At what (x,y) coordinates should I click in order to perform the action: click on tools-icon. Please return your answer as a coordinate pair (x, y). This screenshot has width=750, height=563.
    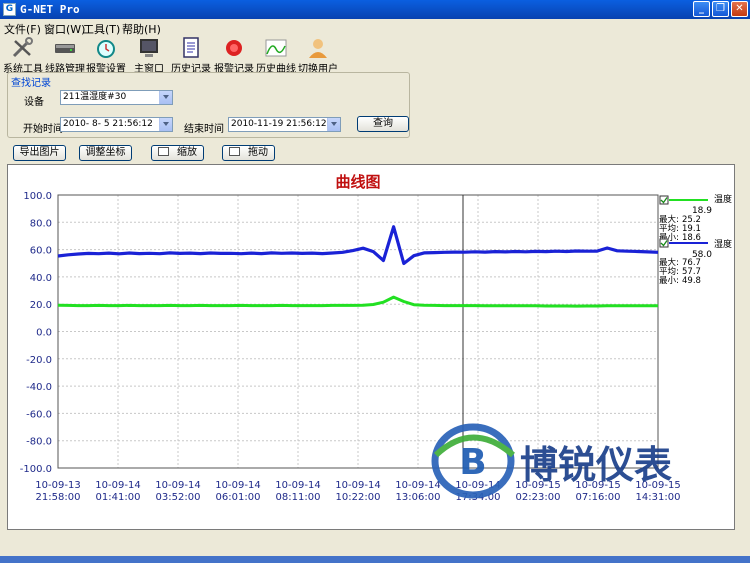
    Looking at the image, I should click on (22, 47).